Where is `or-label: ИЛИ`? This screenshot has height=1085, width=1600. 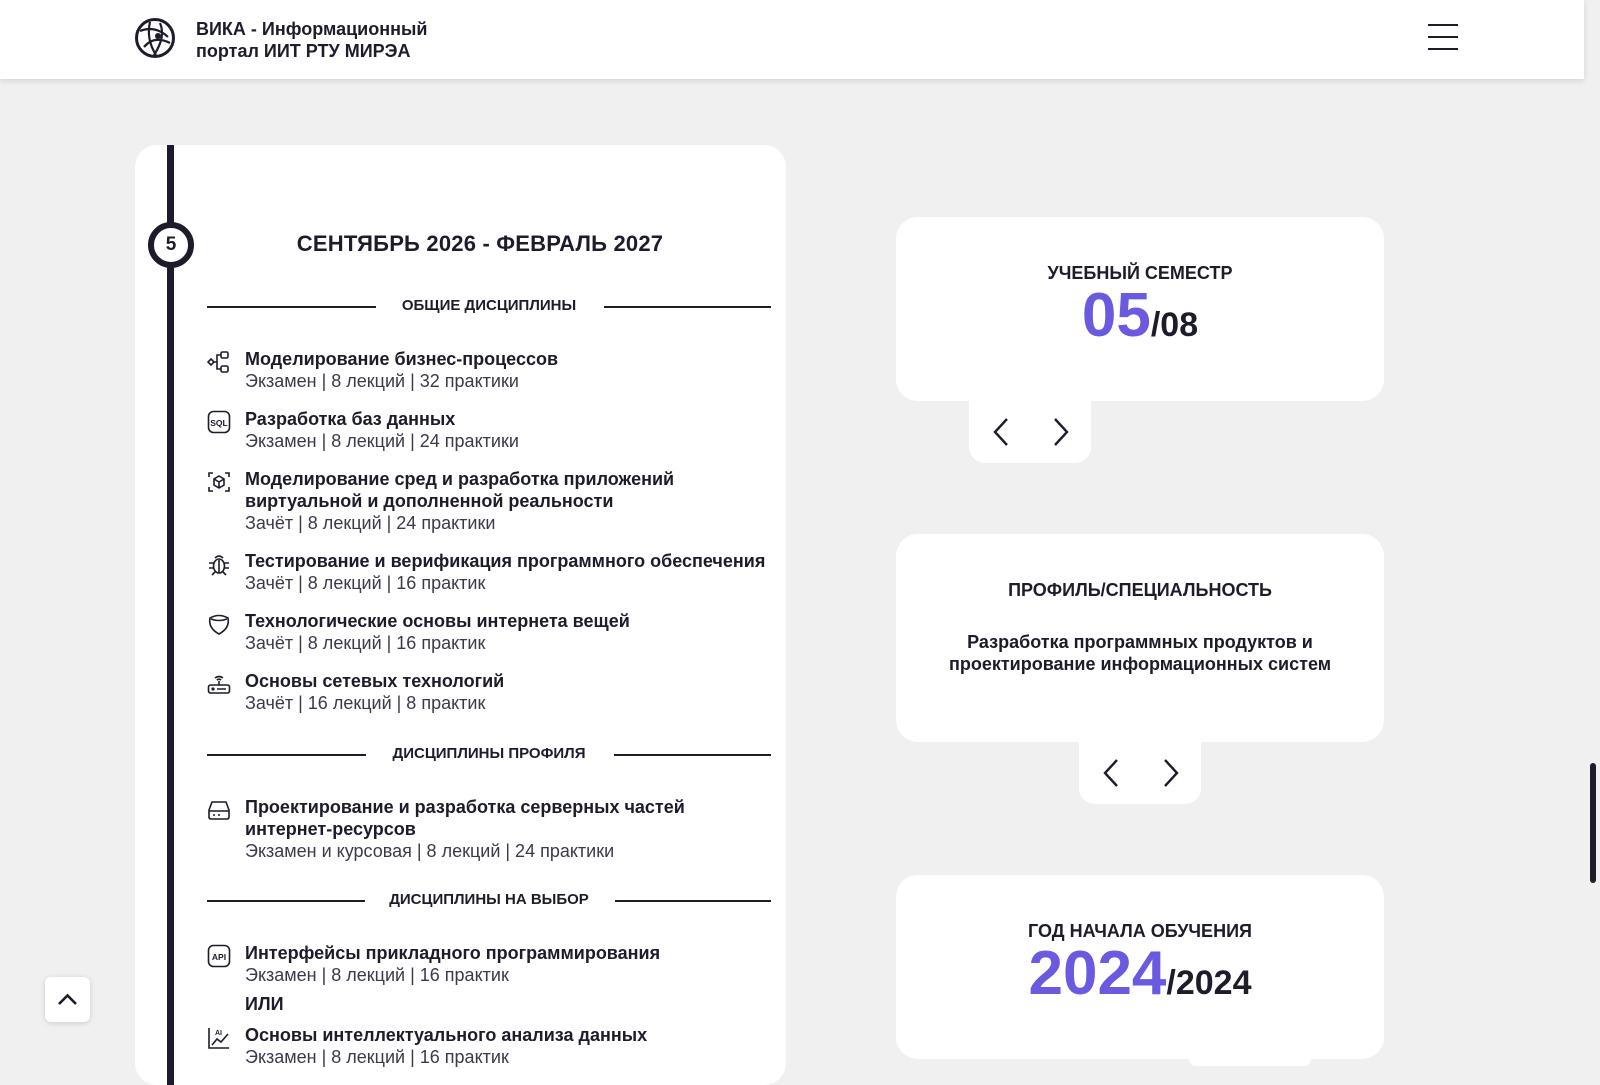 or-label: ИЛИ is located at coordinates (264, 1004).